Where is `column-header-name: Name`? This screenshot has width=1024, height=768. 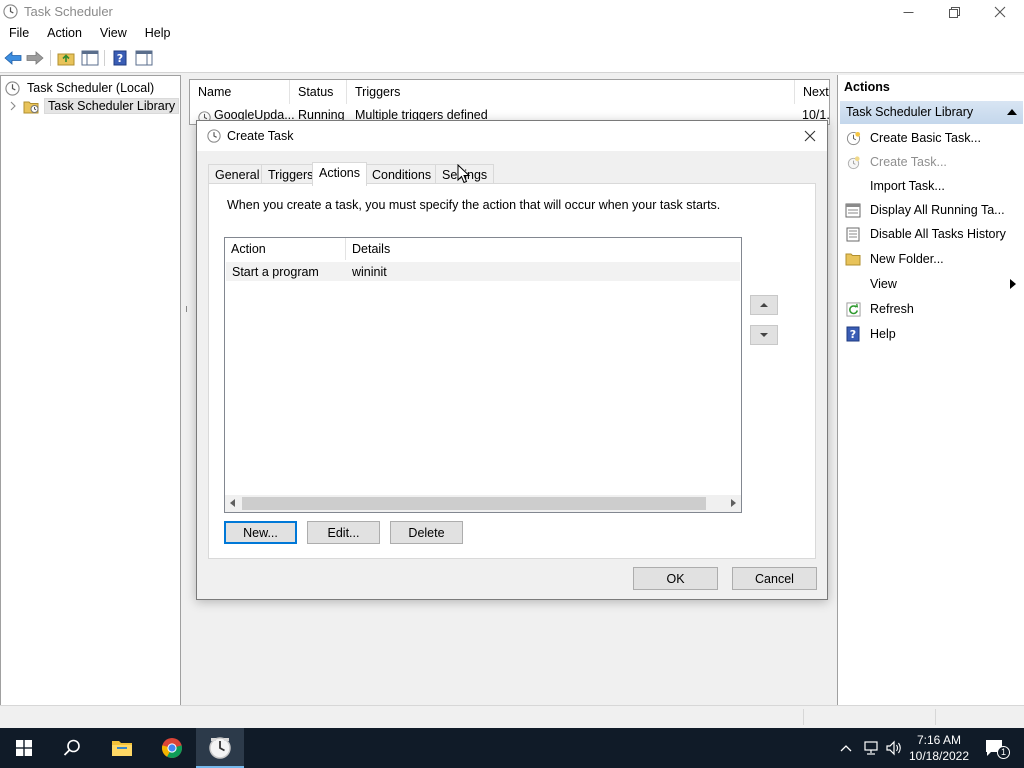
column-header-name: Name is located at coordinates (240, 92).